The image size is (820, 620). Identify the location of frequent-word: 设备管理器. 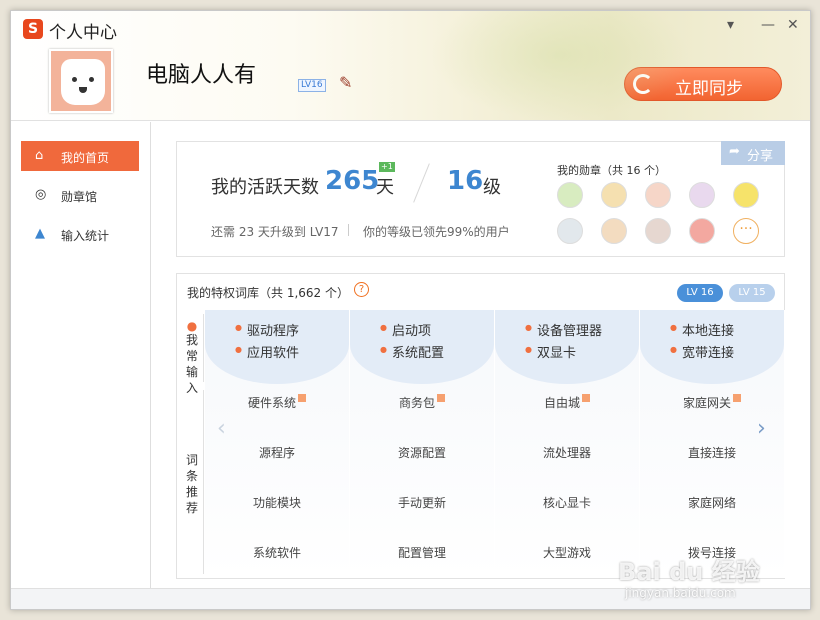
(563, 329).